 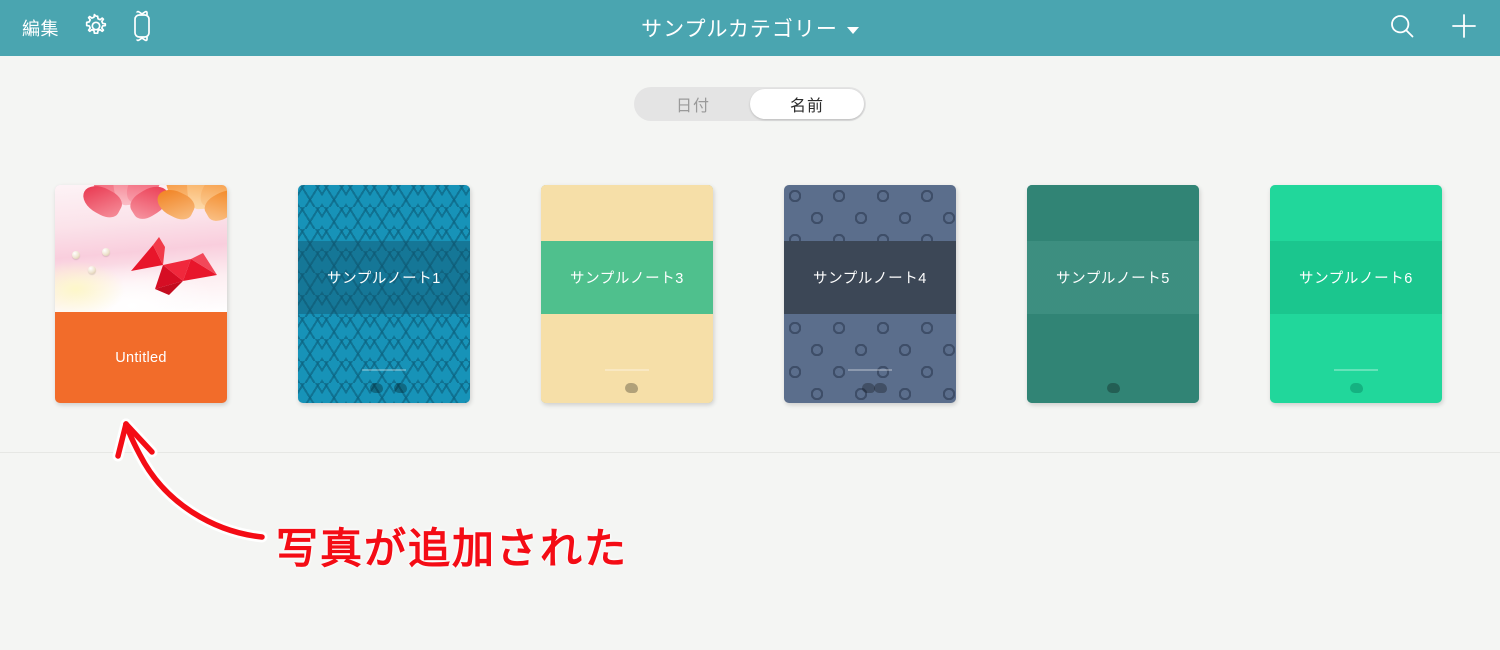 I want to click on notebook-title: サンプルノート5, so click(x=1113, y=279).